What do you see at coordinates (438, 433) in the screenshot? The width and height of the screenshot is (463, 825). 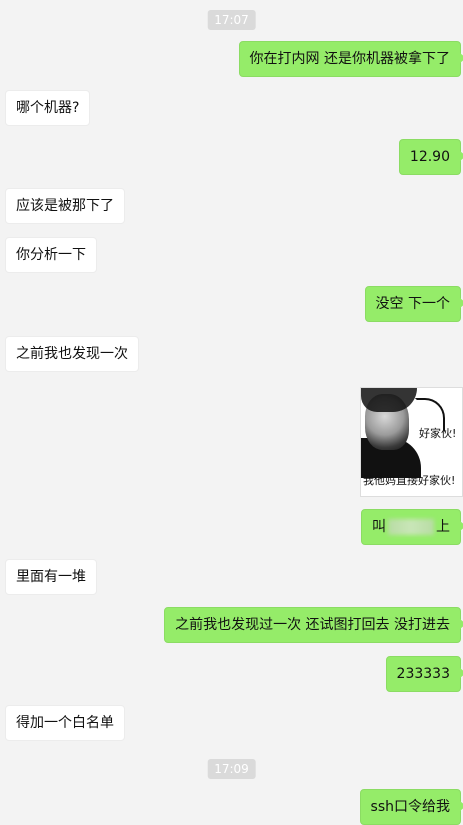 I see `sticker-caption-top: 好家伙!` at bounding box center [438, 433].